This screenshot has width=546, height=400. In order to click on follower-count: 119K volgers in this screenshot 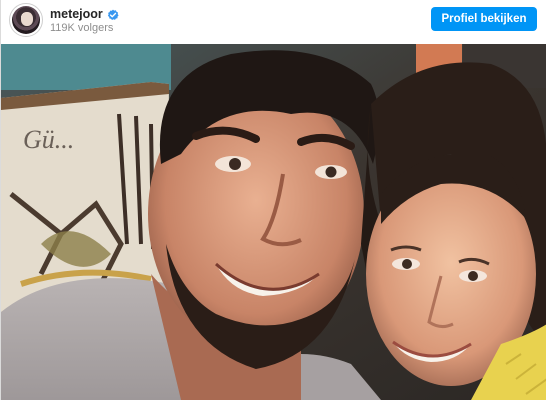, I will do `click(82, 28)`.